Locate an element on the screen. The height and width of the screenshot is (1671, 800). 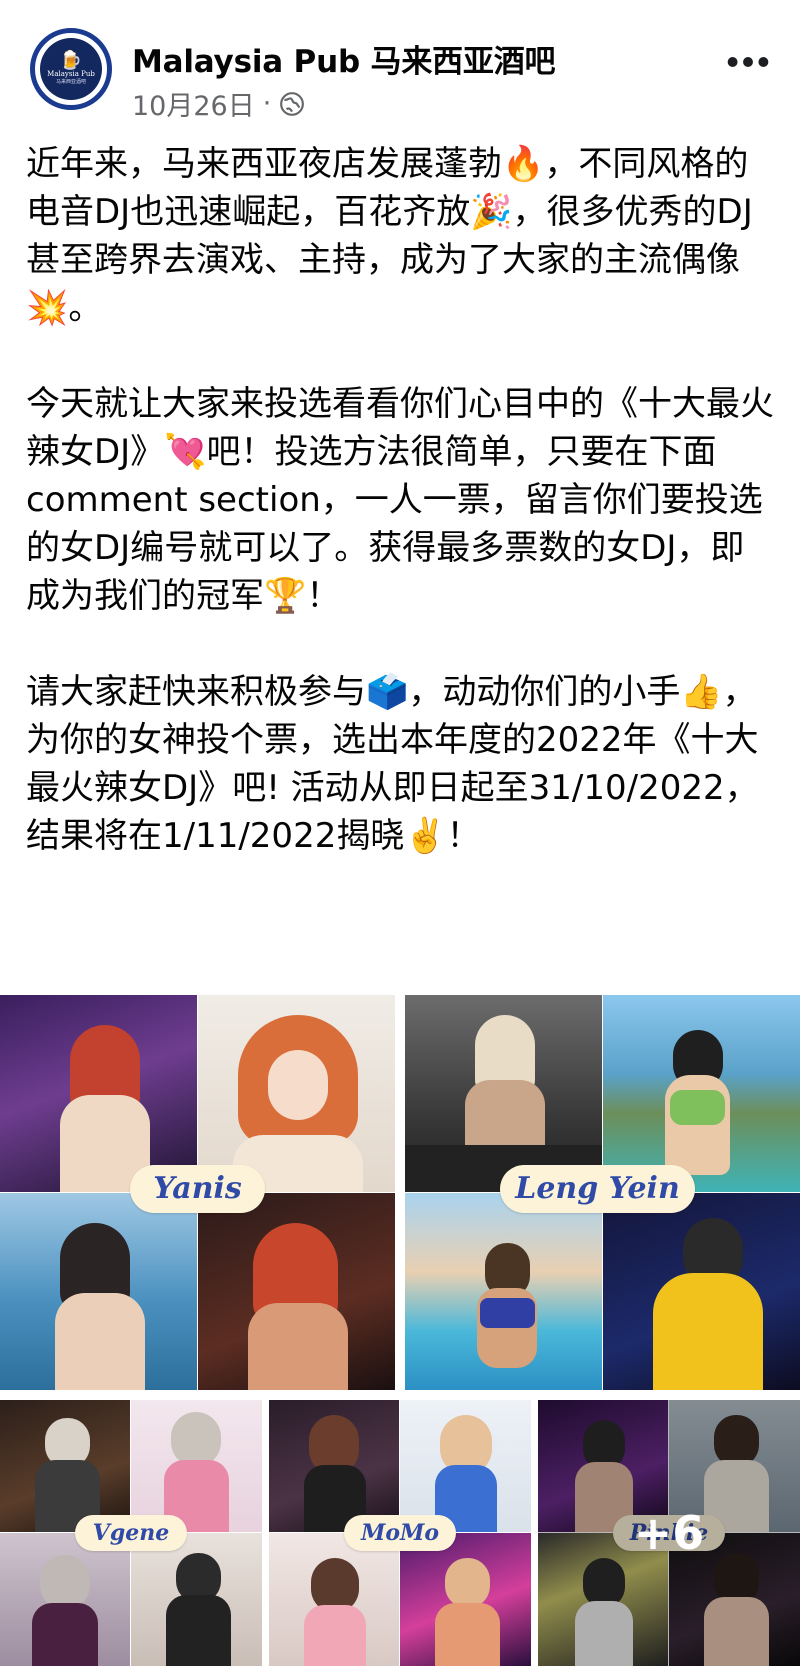
post-meta: 10月26日 · is located at coordinates (218, 103).